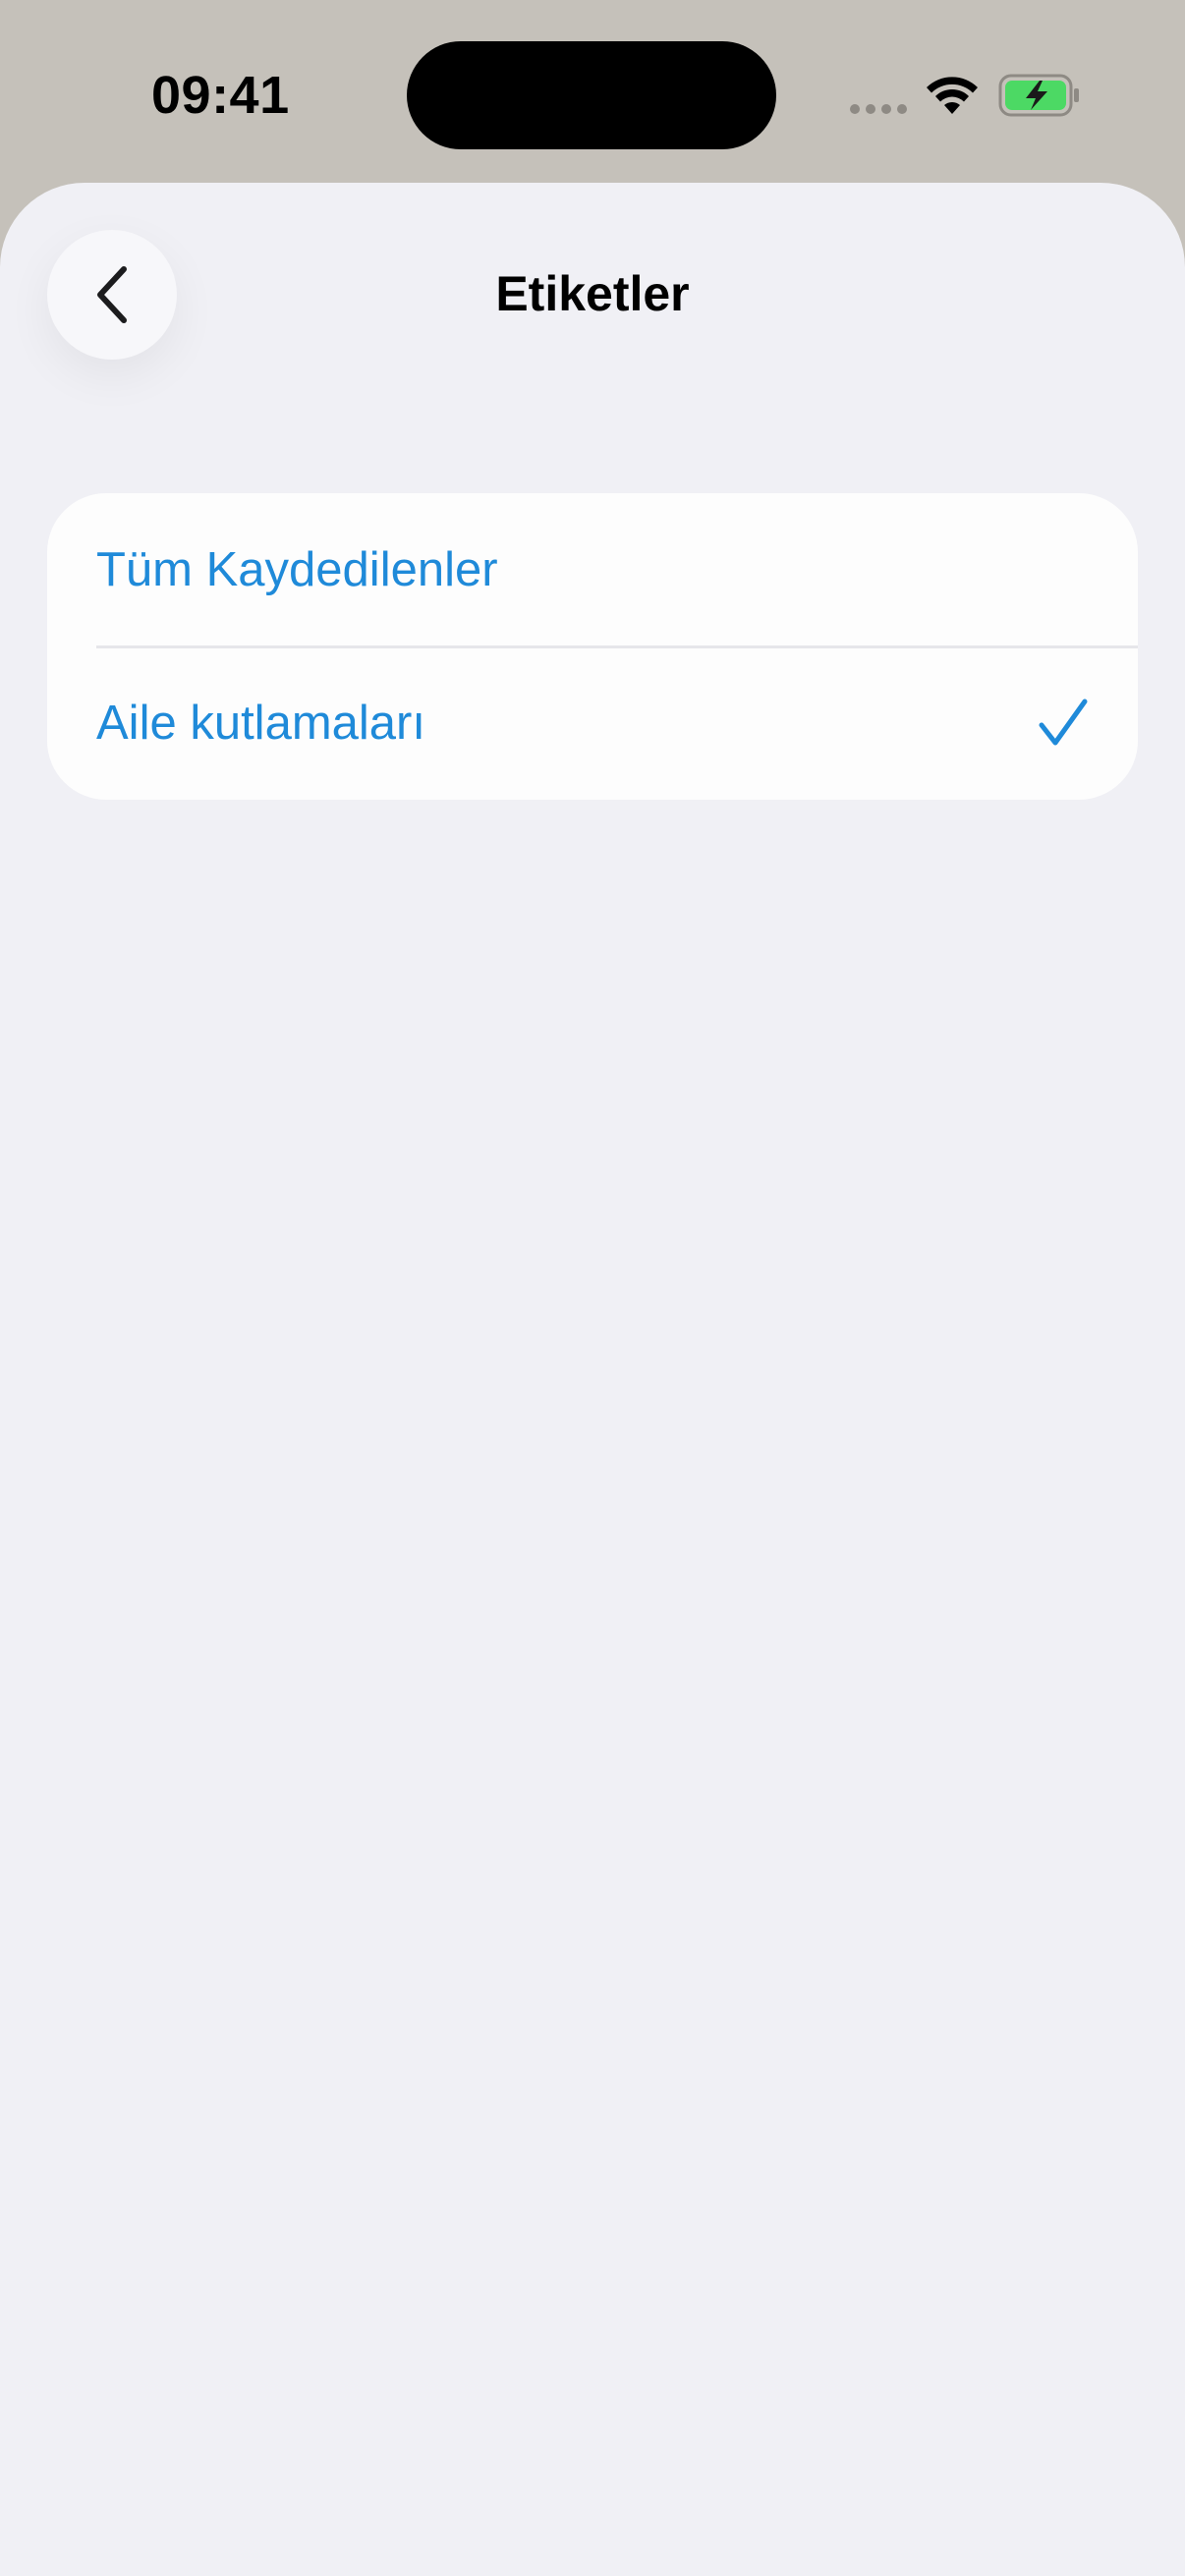  Describe the element at coordinates (592, 723) in the screenshot. I see `list-item-family-celebrations: Aile kutlamaları` at that location.